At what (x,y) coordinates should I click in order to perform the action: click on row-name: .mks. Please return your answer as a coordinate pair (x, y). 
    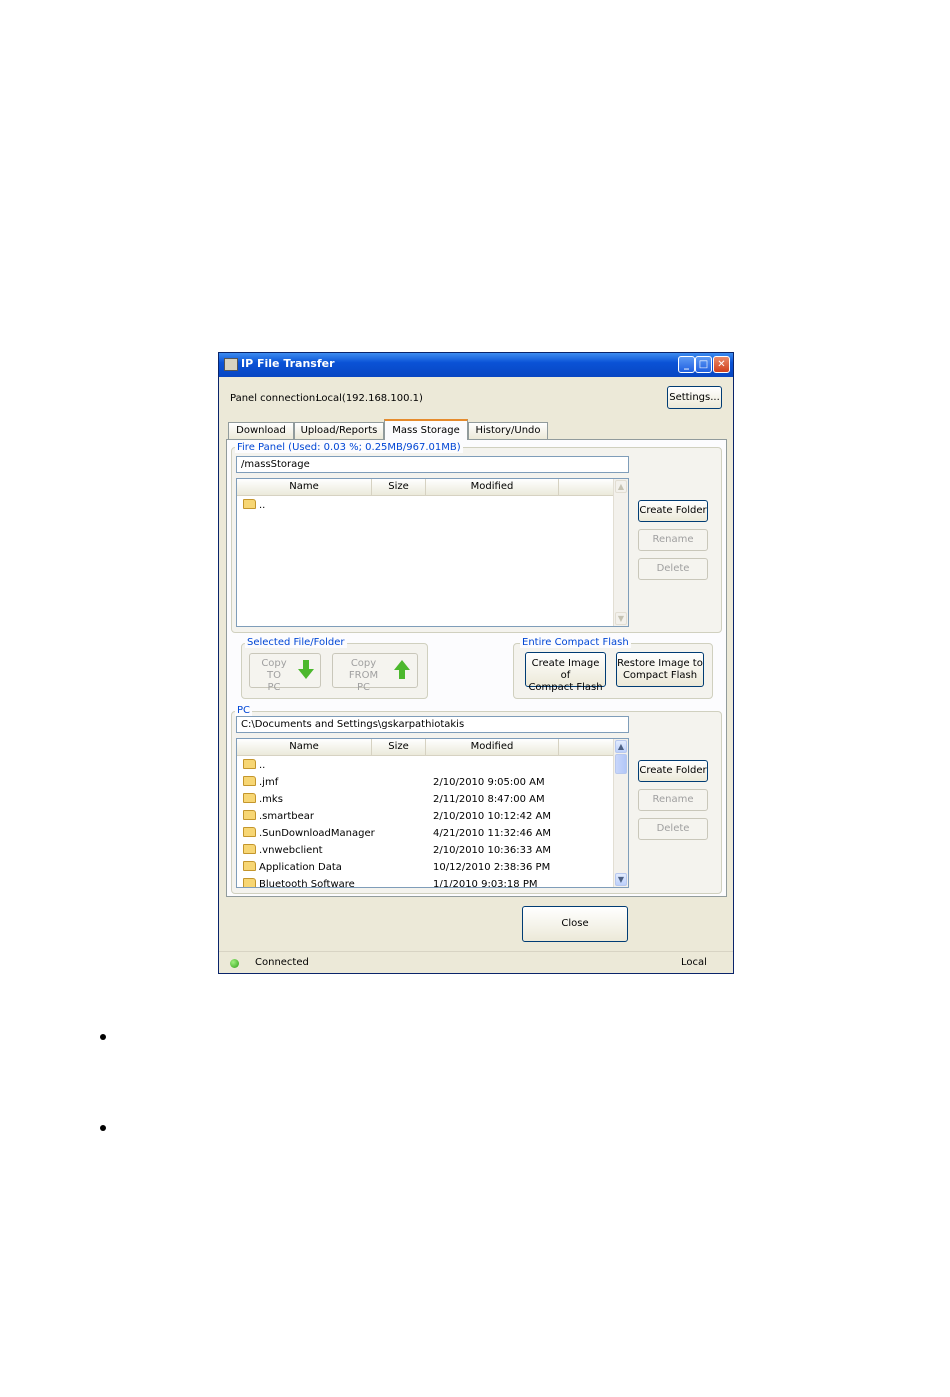
    Looking at the image, I should click on (271, 799).